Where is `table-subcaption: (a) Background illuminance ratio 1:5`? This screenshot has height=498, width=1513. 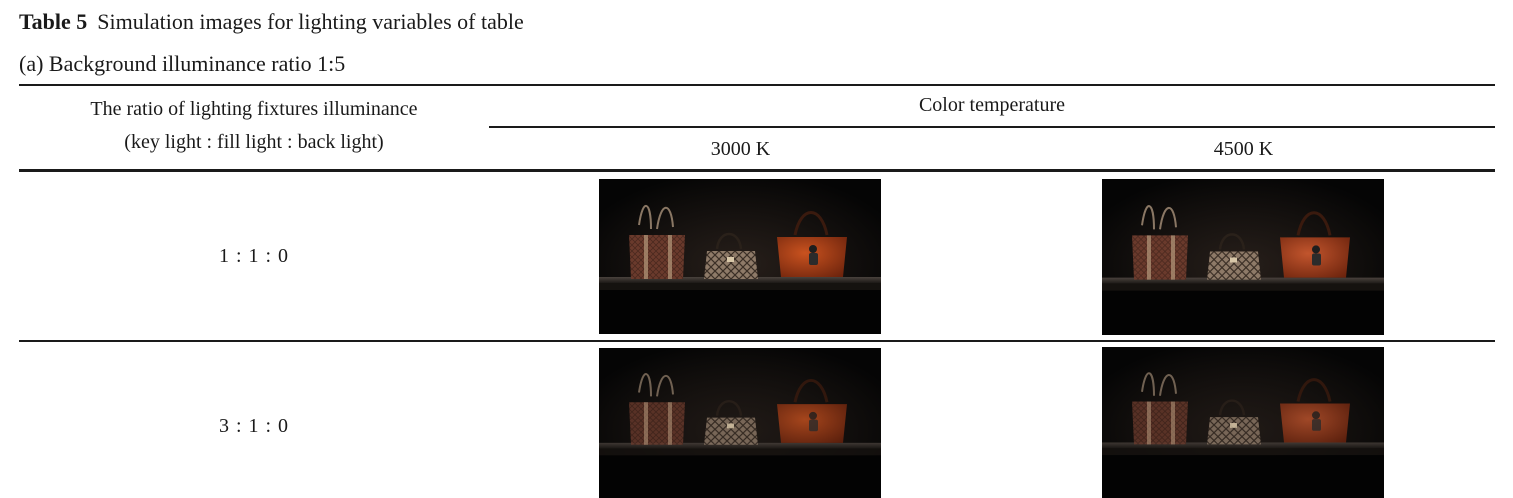
table-subcaption: (a) Background illuminance ratio 1:5 is located at coordinates (182, 63).